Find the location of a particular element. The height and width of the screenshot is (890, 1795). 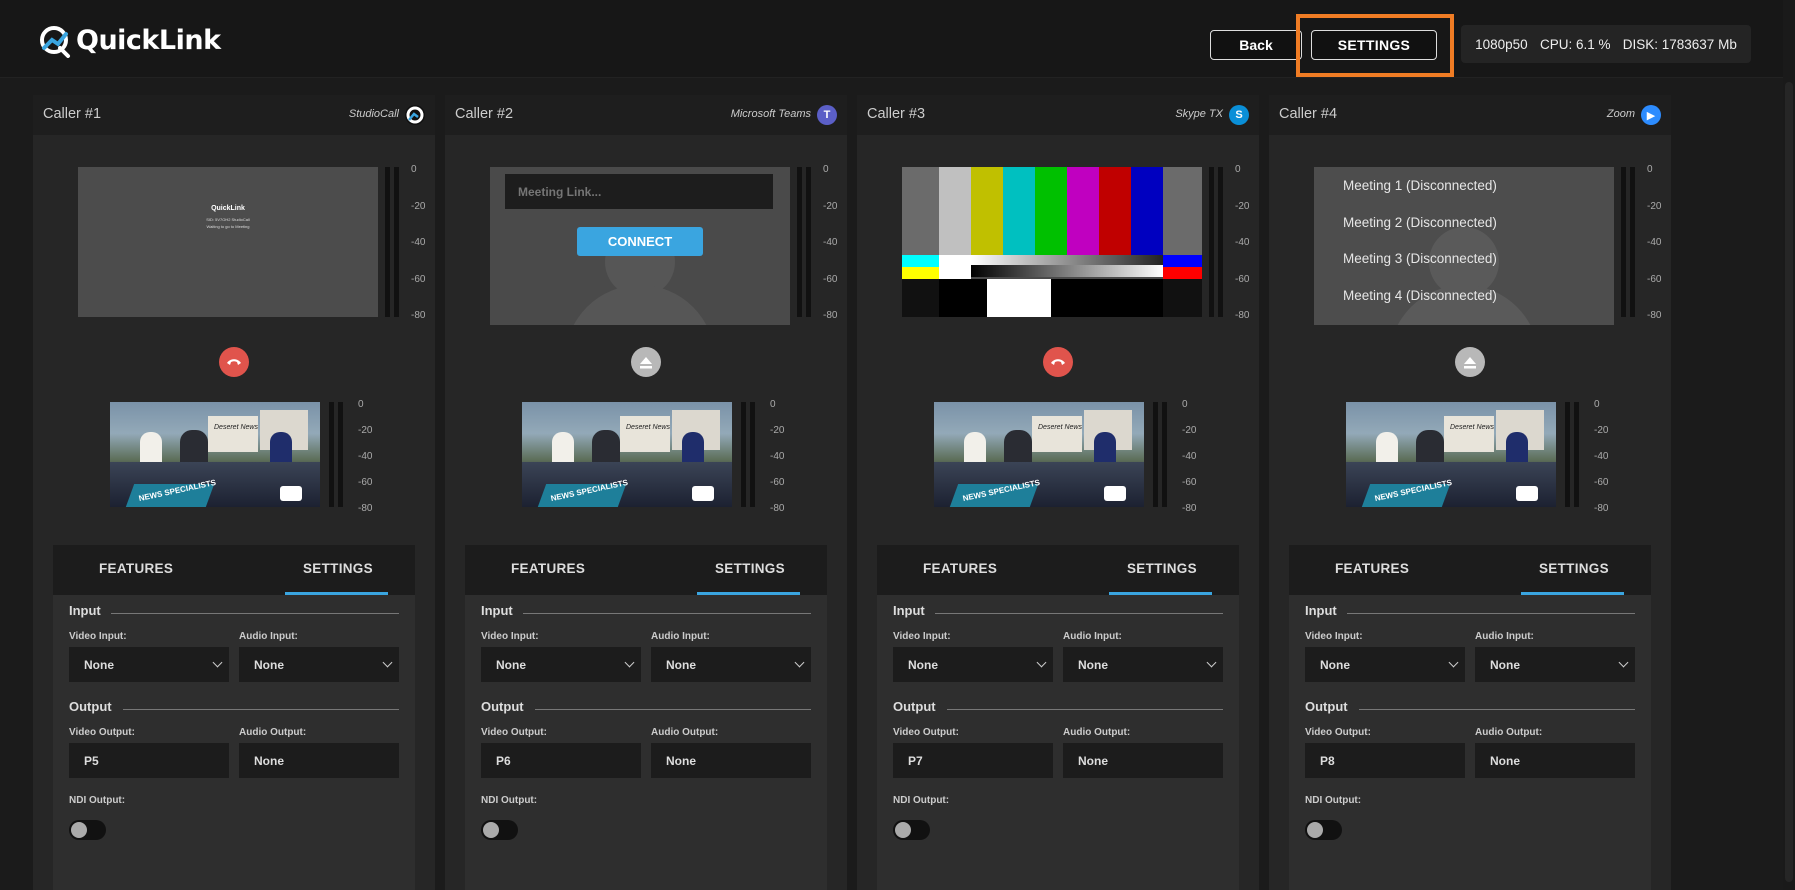

caller-service-name: Zoom is located at coordinates (1620, 114).